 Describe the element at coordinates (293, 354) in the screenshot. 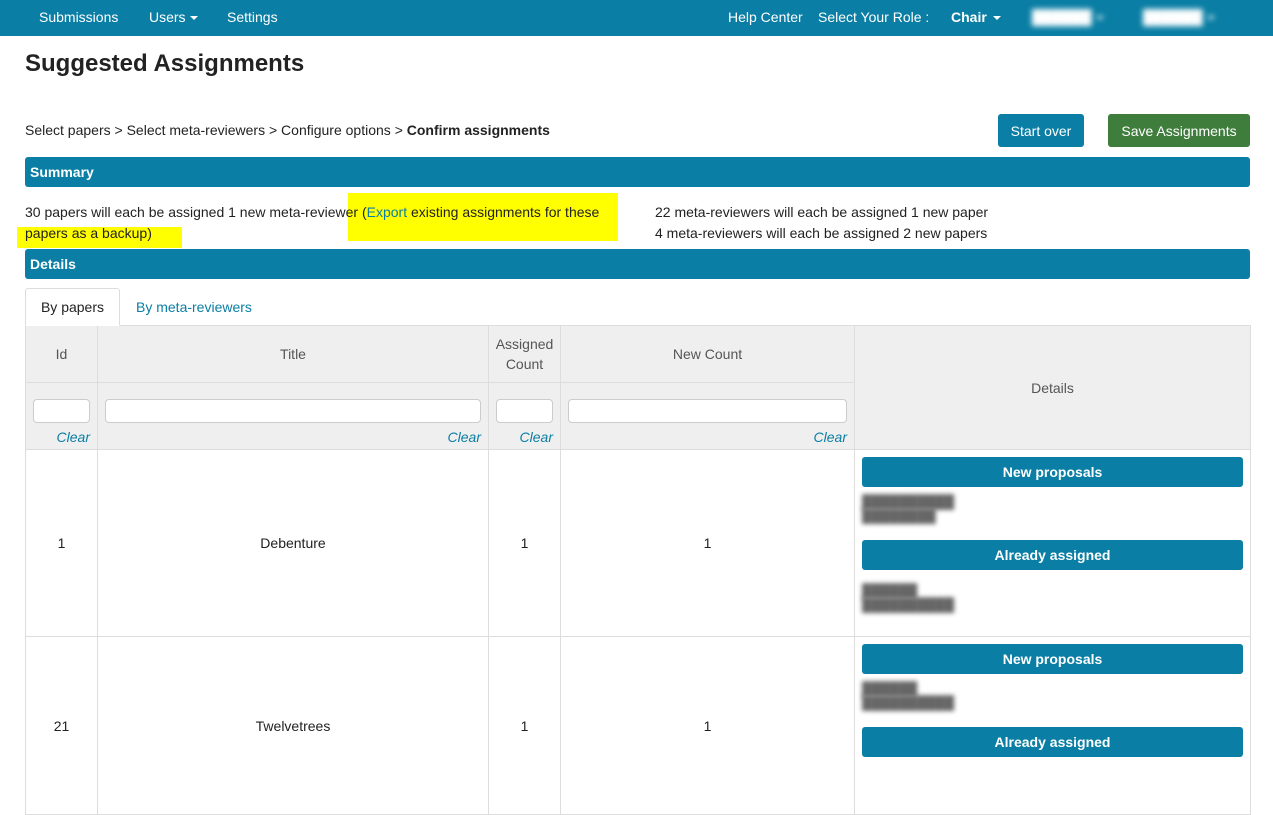

I see `column-header-title: Title` at that location.